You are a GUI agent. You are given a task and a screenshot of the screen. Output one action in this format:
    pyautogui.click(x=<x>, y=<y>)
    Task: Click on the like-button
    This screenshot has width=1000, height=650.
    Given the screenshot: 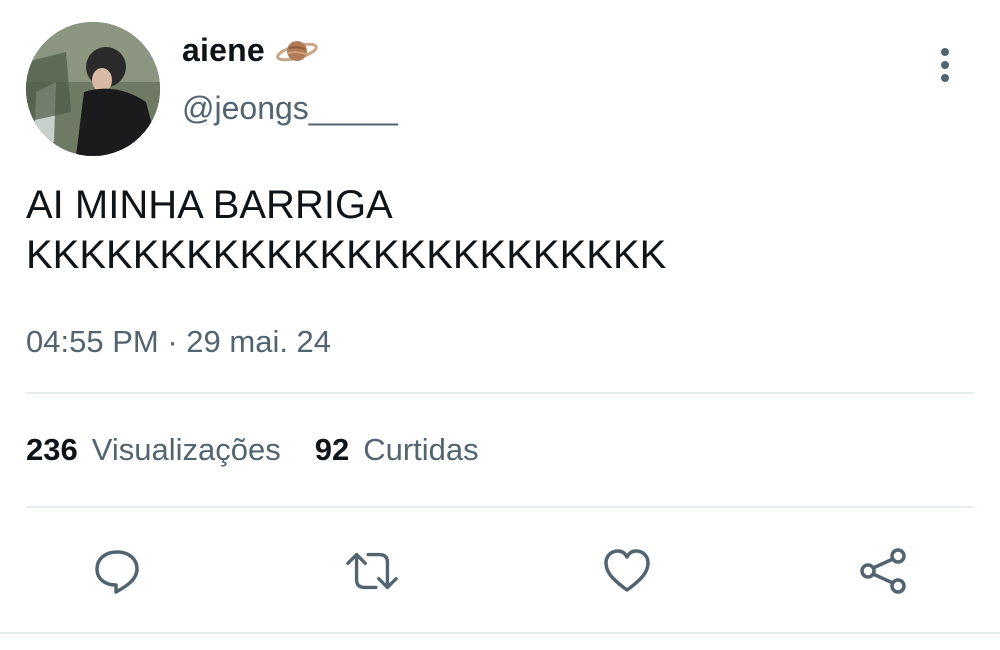 What is the action you would take?
    pyautogui.click(x=627, y=571)
    